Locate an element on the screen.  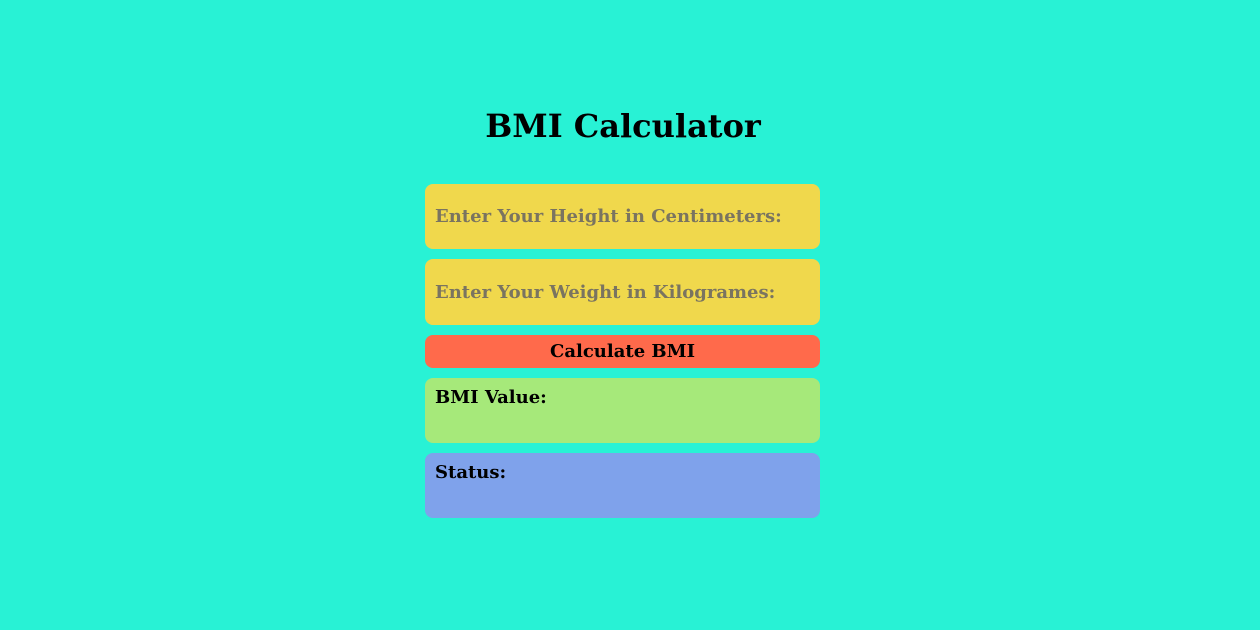
height-input is located at coordinates (622, 216).